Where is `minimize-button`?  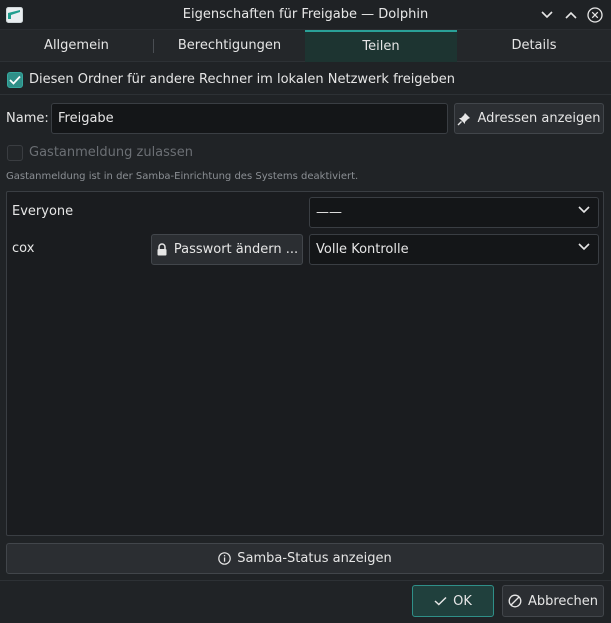 minimize-button is located at coordinates (547, 15).